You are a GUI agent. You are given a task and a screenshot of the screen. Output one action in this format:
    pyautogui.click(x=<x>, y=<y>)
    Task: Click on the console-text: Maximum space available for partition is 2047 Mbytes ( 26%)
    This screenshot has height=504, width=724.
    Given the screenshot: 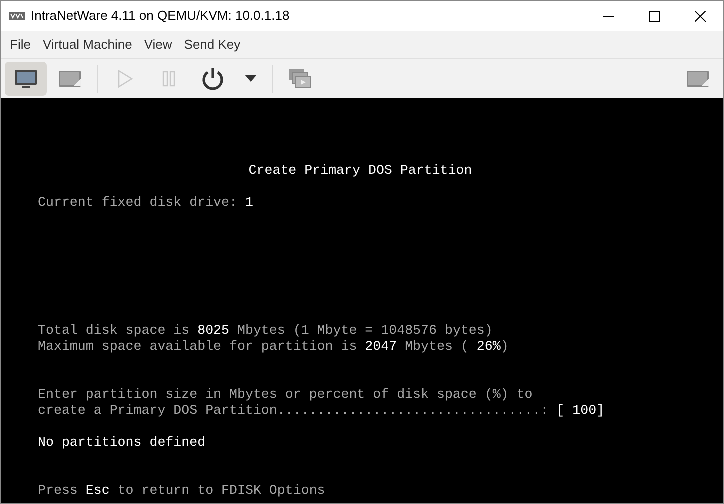 What is the action you would take?
    pyautogui.click(x=273, y=347)
    